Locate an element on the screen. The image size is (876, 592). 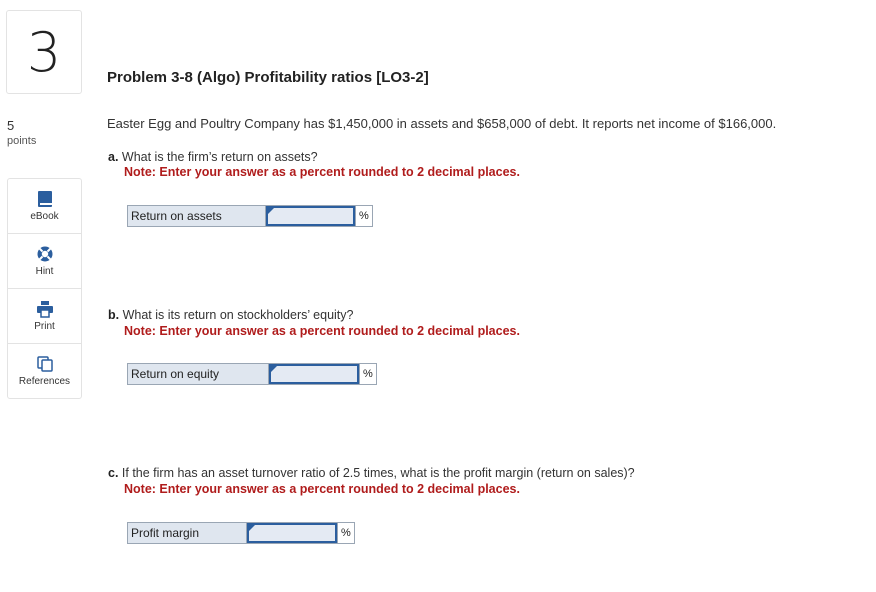
ebook-button: eBook is located at coordinates (44, 206).